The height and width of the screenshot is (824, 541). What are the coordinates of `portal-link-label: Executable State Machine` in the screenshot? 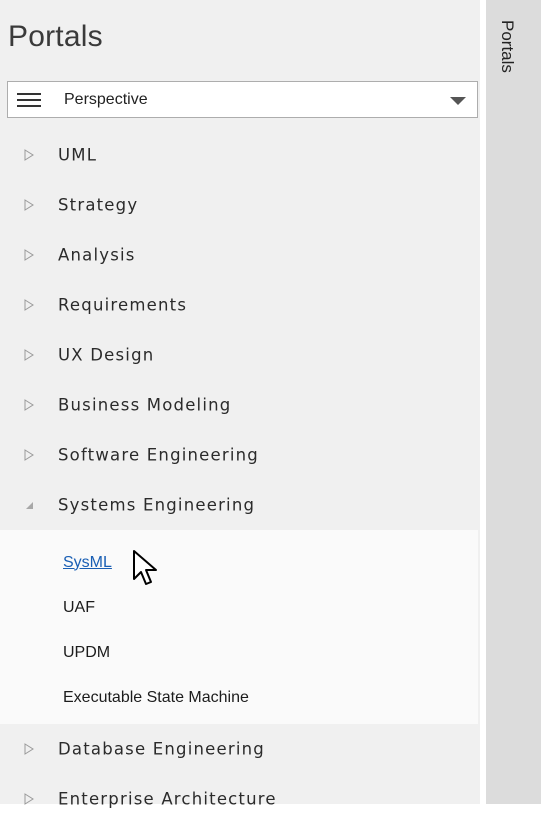 It's located at (156, 698).